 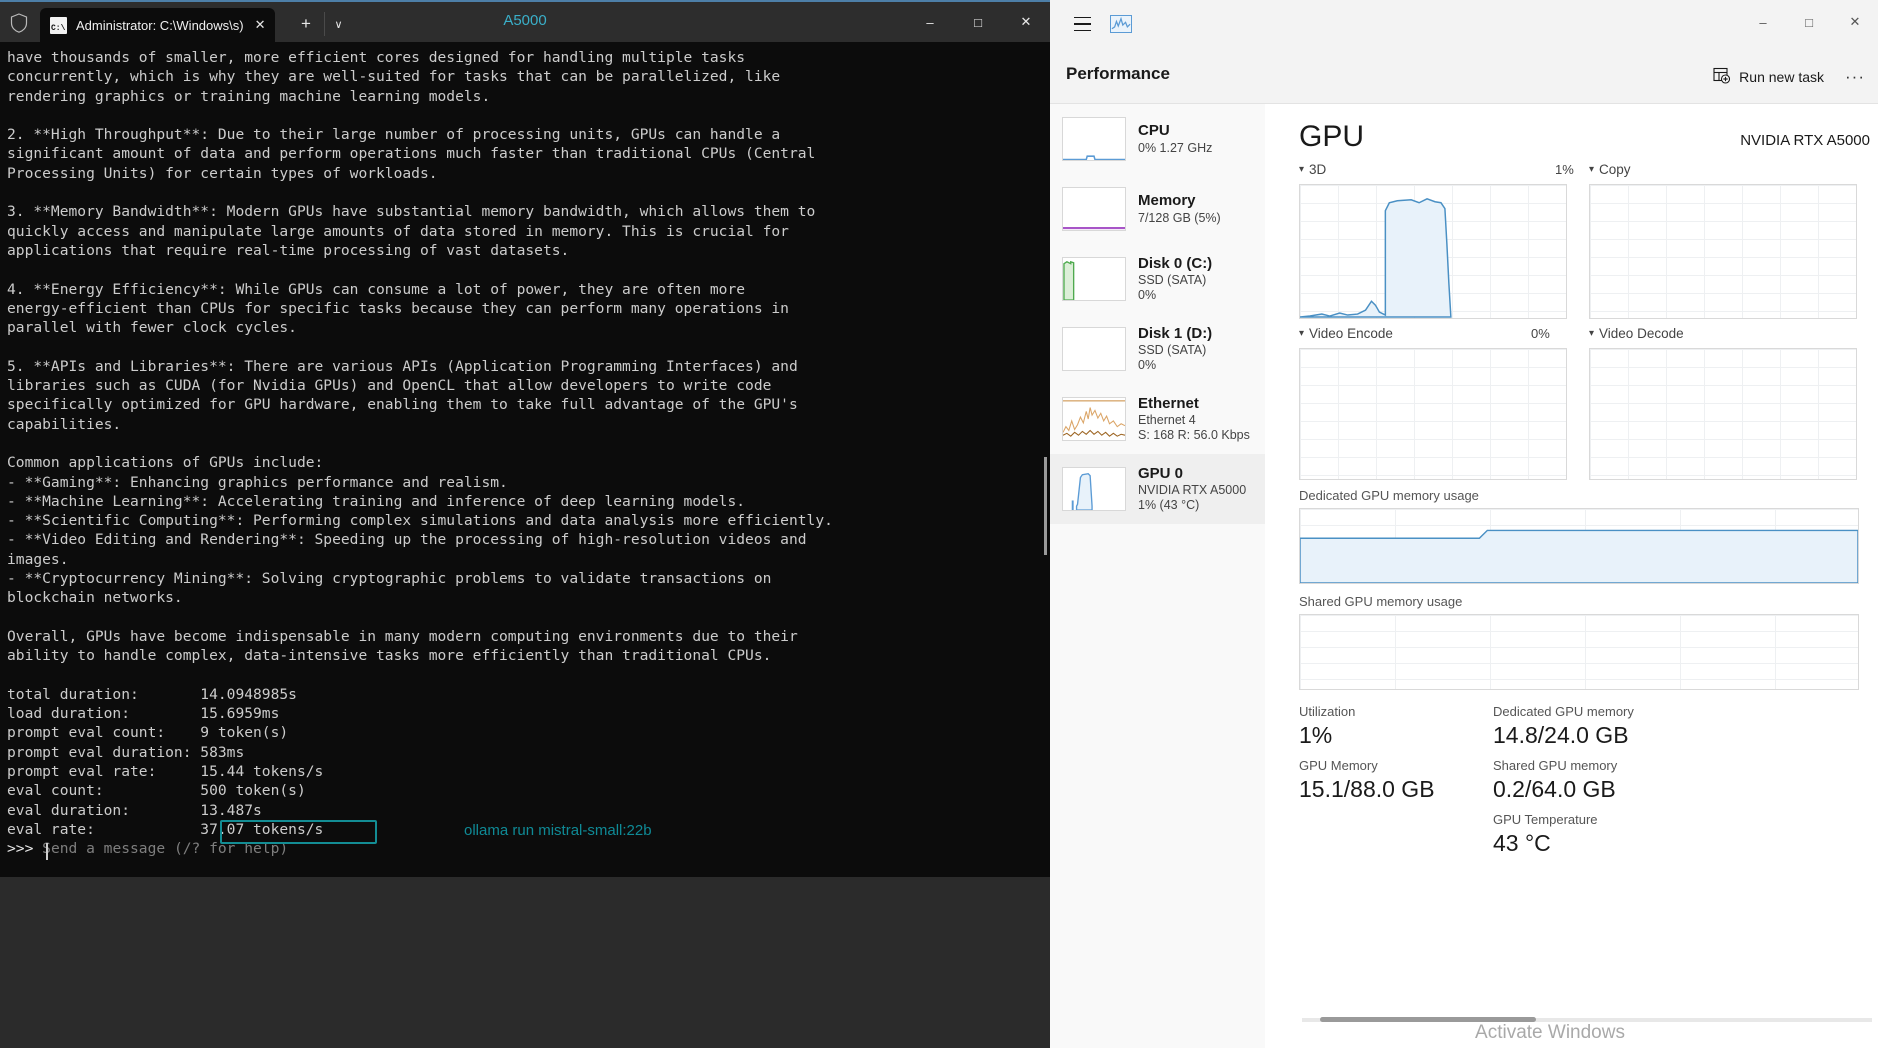 I want to click on chart-header-video-decode: ▾ Video Decode, so click(x=1636, y=333).